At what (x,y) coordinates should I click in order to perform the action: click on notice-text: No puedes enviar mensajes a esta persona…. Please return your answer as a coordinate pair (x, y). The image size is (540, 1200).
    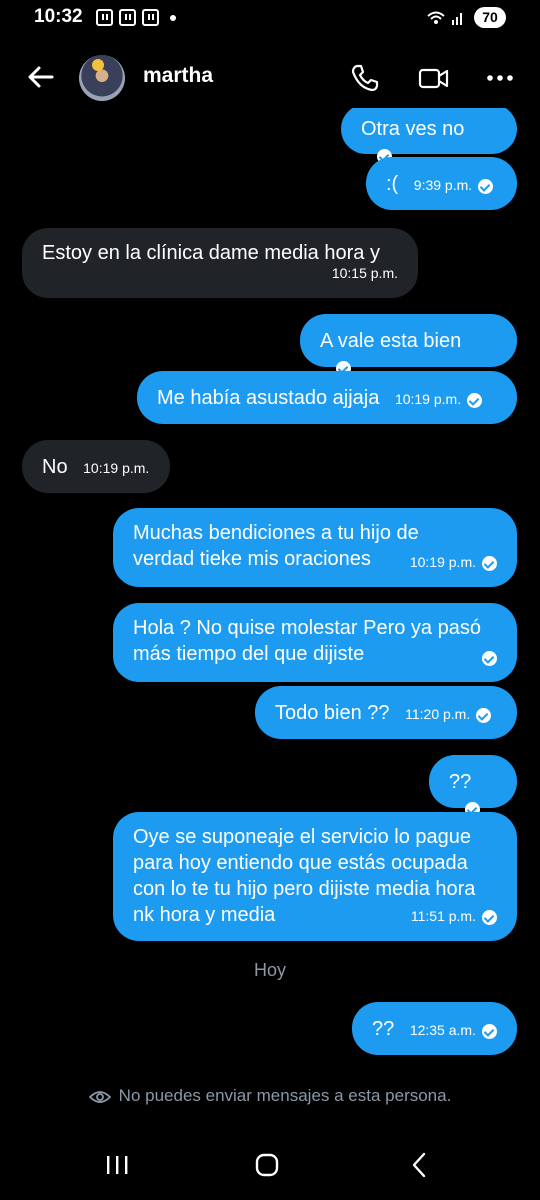
    Looking at the image, I should click on (285, 1095).